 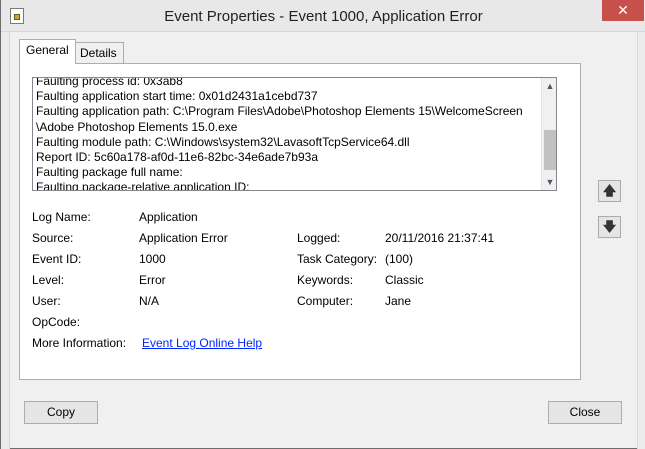 I want to click on scroll-down-arrow-icon: ▼, so click(x=549, y=182).